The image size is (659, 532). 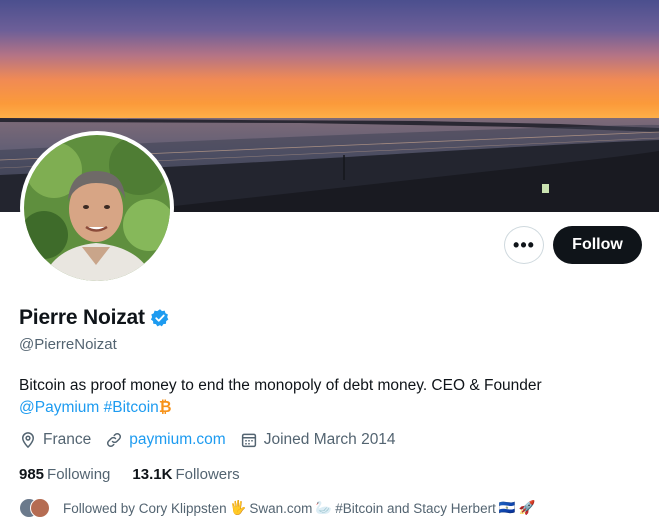 What do you see at coordinates (597, 245) in the screenshot?
I see `follow-button: Follow` at bounding box center [597, 245].